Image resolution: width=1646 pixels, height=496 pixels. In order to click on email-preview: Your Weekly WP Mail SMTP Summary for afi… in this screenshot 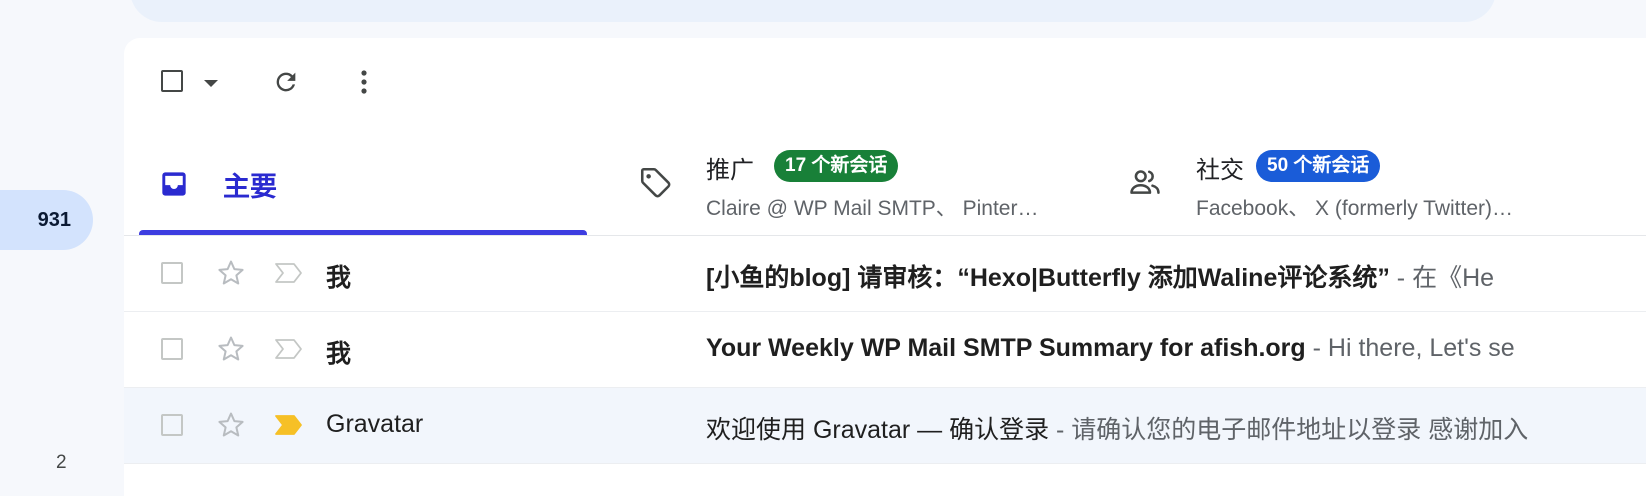, I will do `click(1176, 348)`.